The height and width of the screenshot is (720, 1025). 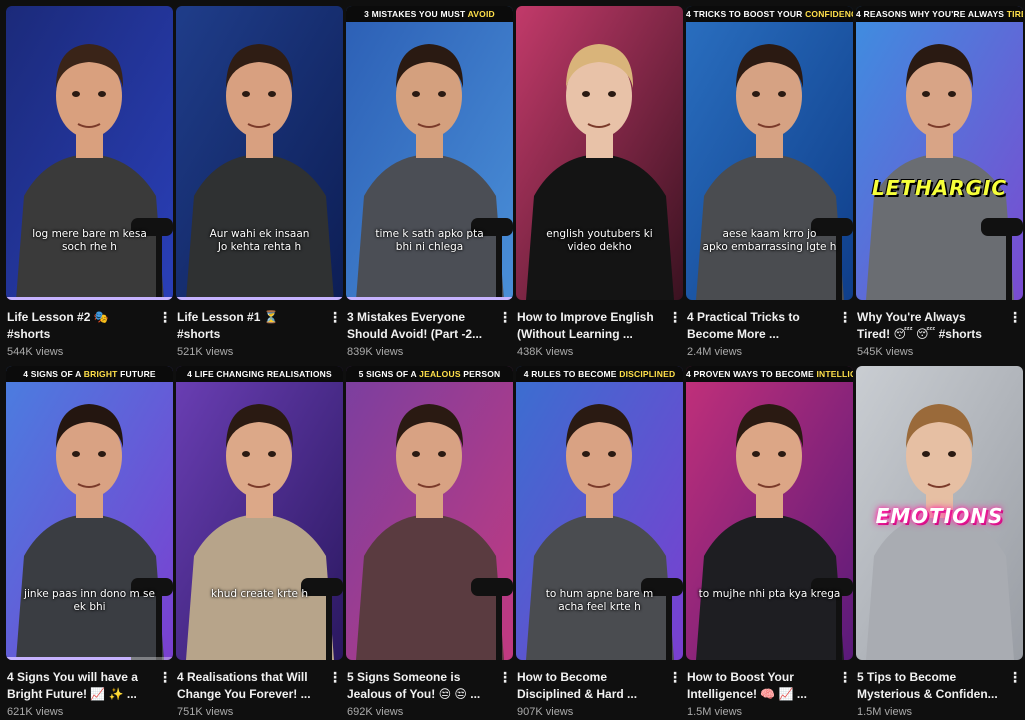 I want to click on banner-highlight: bright, so click(x=100, y=374).